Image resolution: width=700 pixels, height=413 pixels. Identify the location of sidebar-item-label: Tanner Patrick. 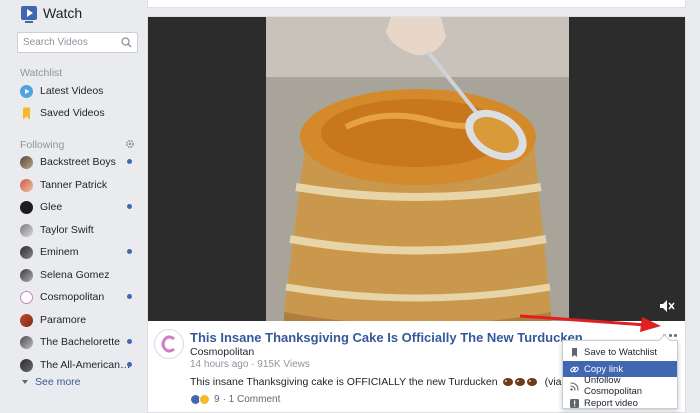
(74, 185).